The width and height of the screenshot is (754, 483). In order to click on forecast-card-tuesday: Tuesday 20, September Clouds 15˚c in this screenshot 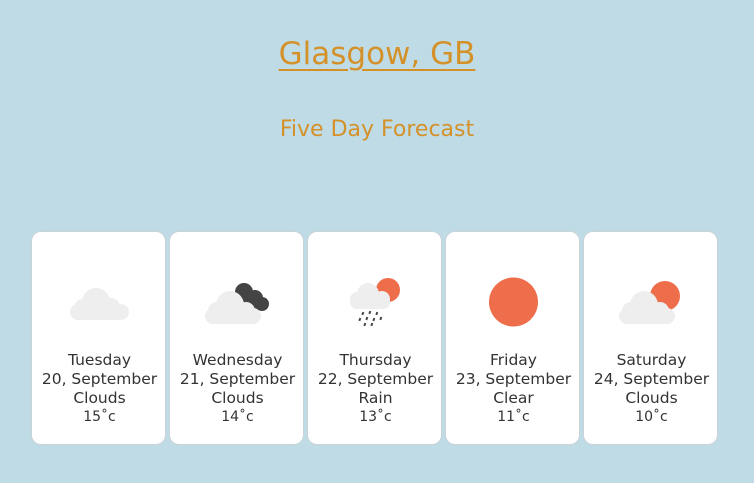, I will do `click(98, 338)`.